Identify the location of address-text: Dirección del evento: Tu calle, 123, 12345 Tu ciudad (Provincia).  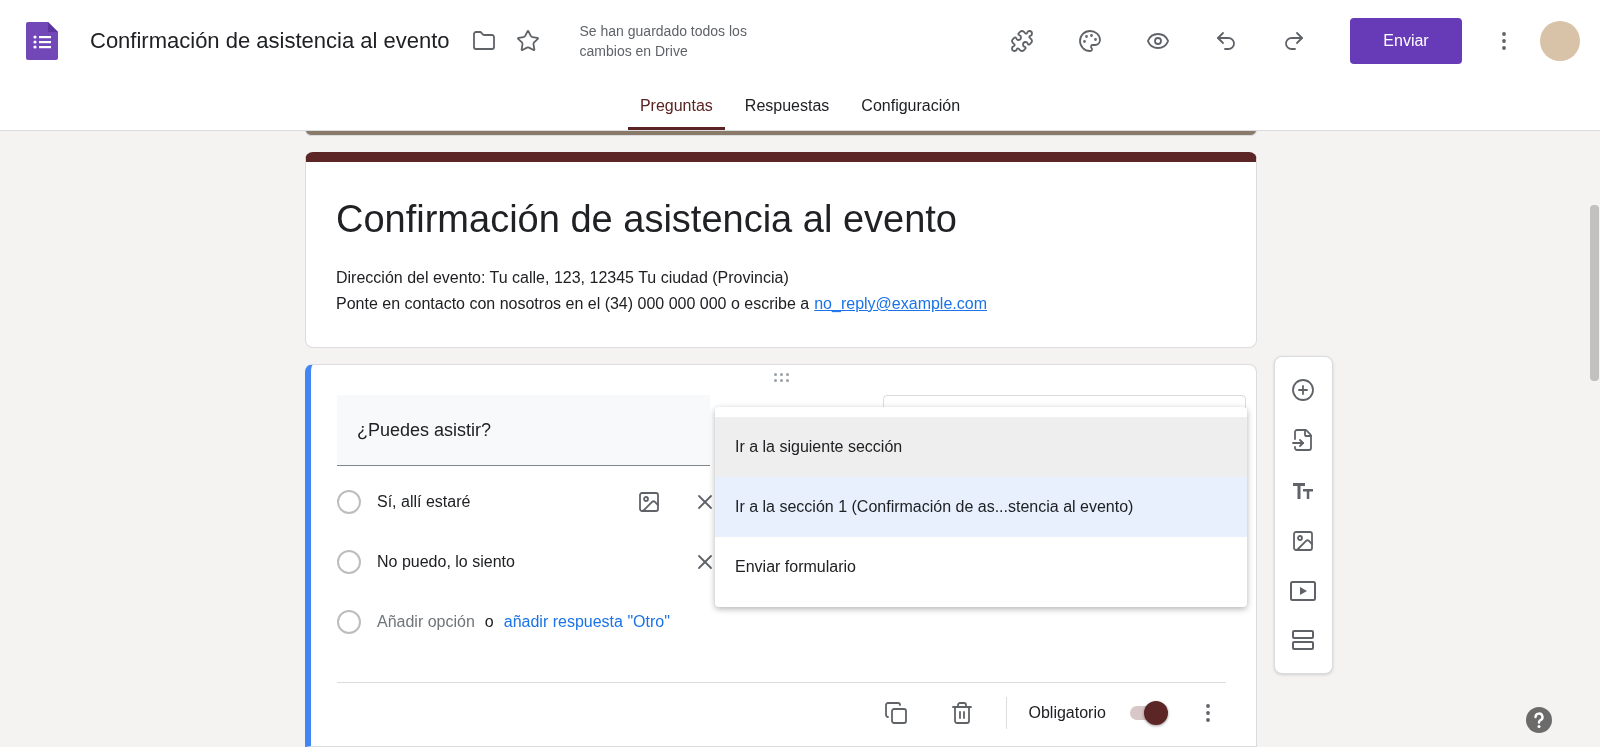
(563, 278).